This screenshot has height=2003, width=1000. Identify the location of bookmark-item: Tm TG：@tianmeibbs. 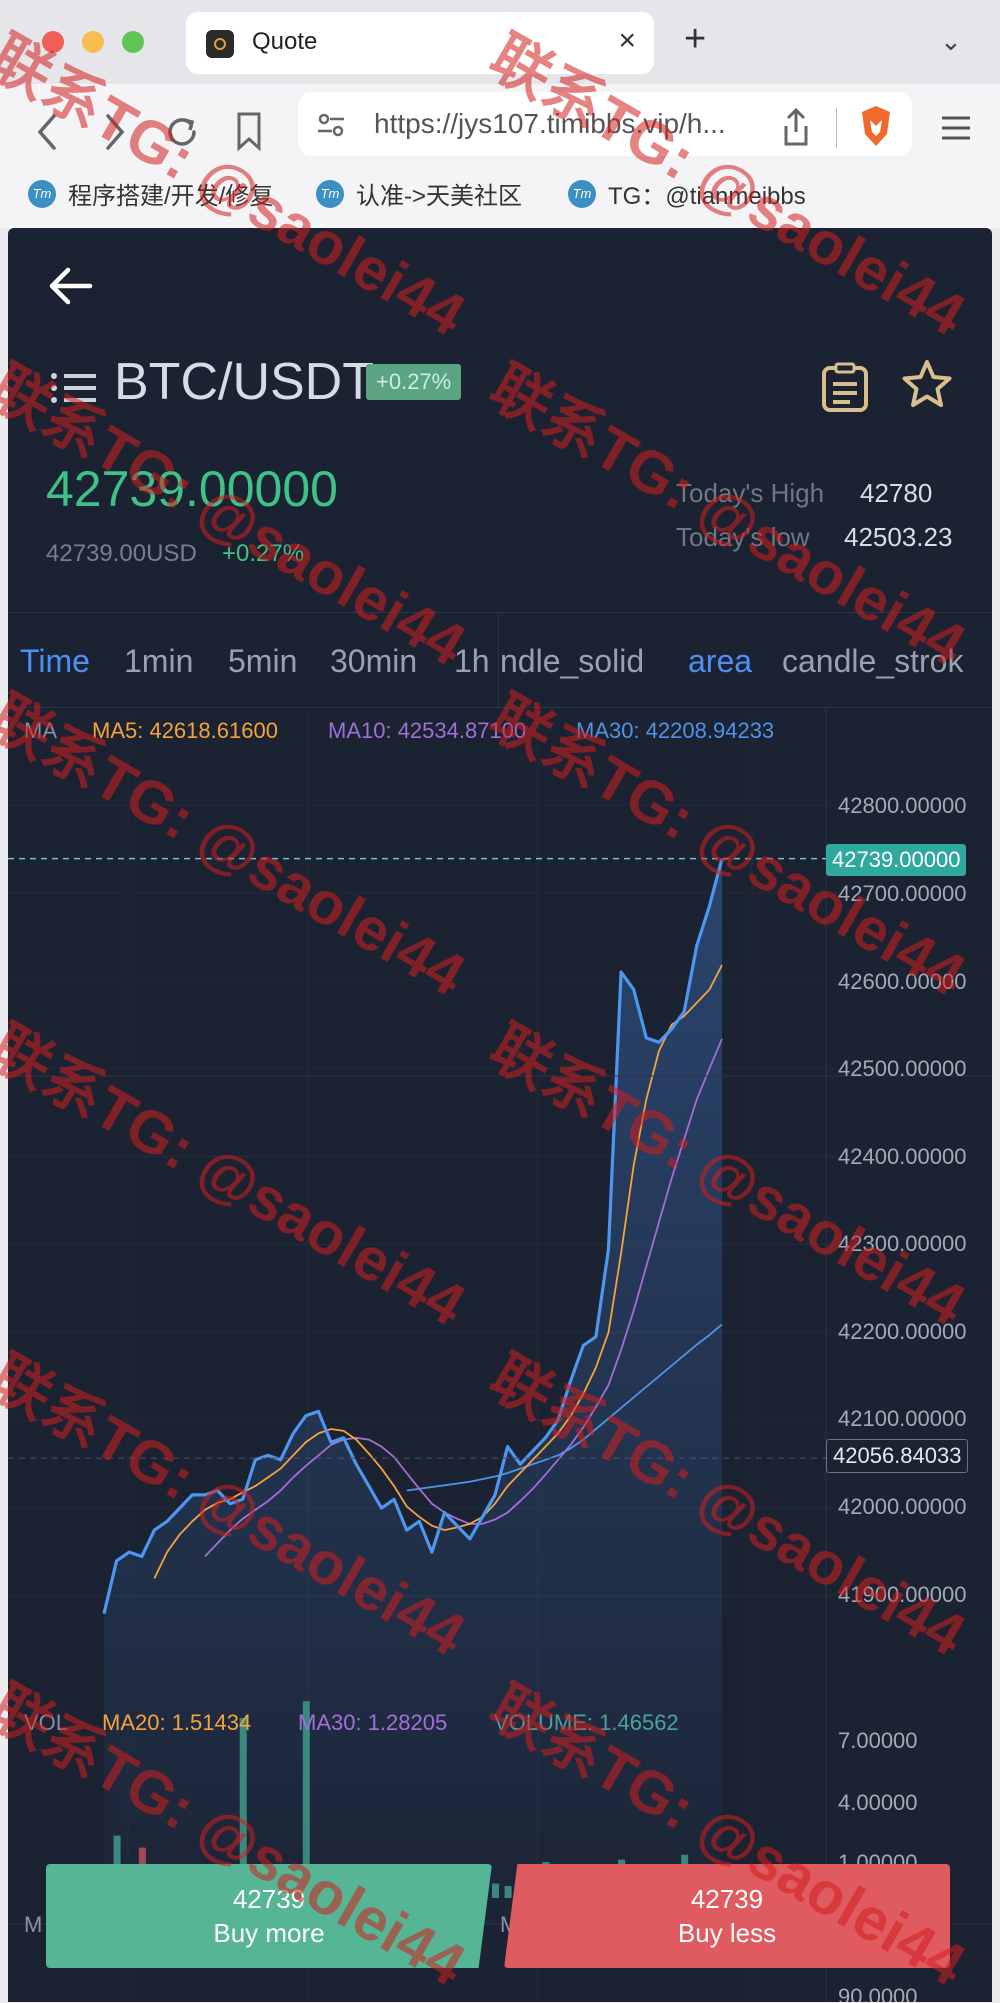
(687, 193).